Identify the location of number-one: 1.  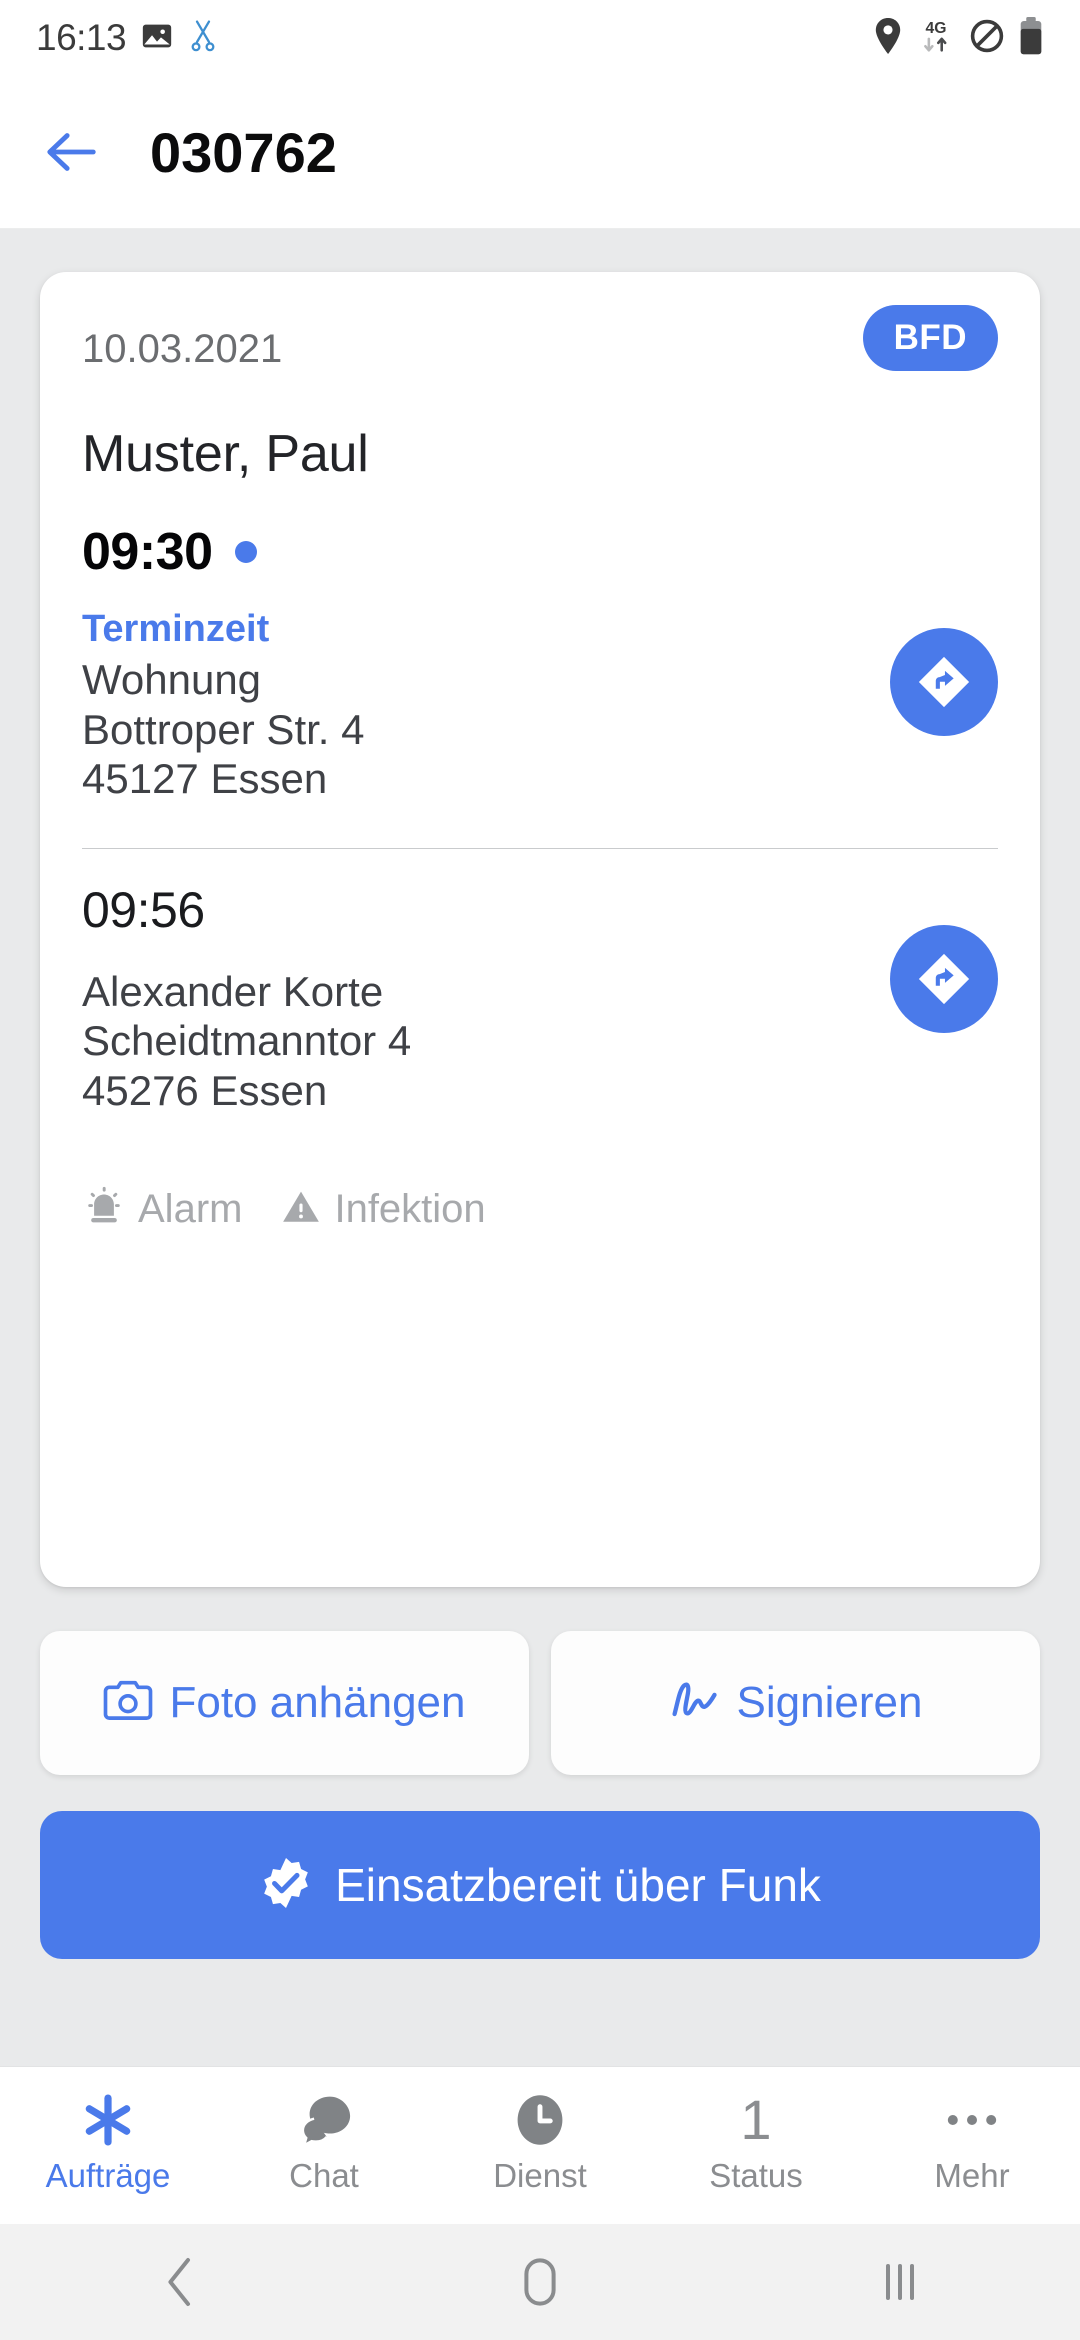
(755, 2120).